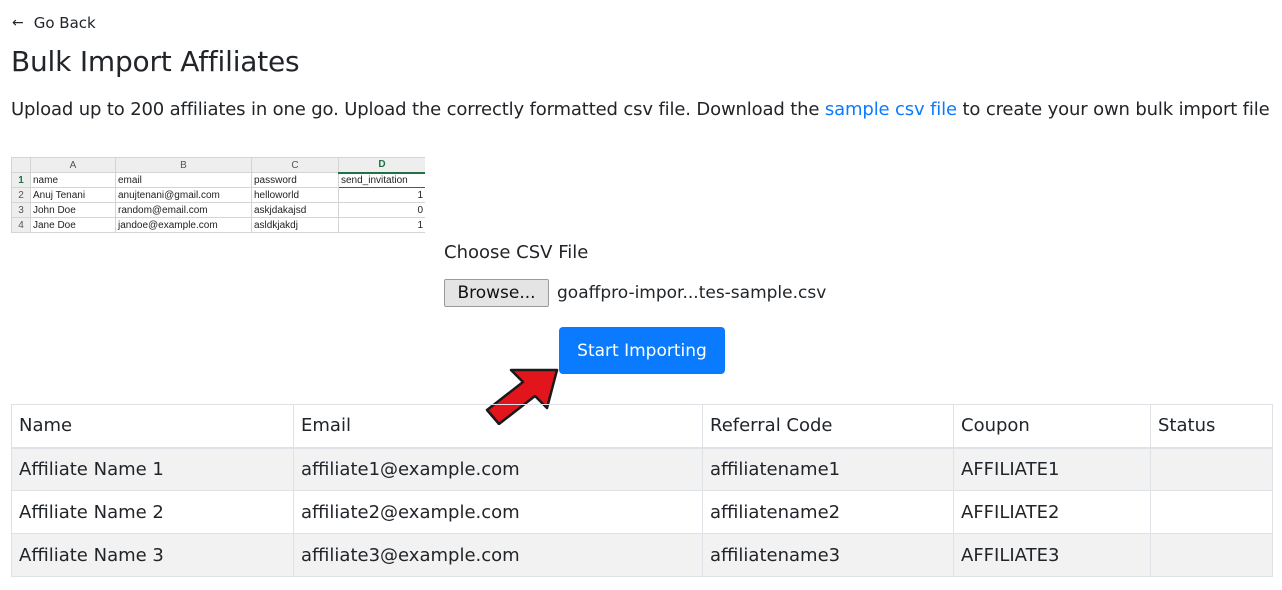 Image resolution: width=1282 pixels, height=590 pixels. I want to click on start-importing-button: Start Importing, so click(642, 350).